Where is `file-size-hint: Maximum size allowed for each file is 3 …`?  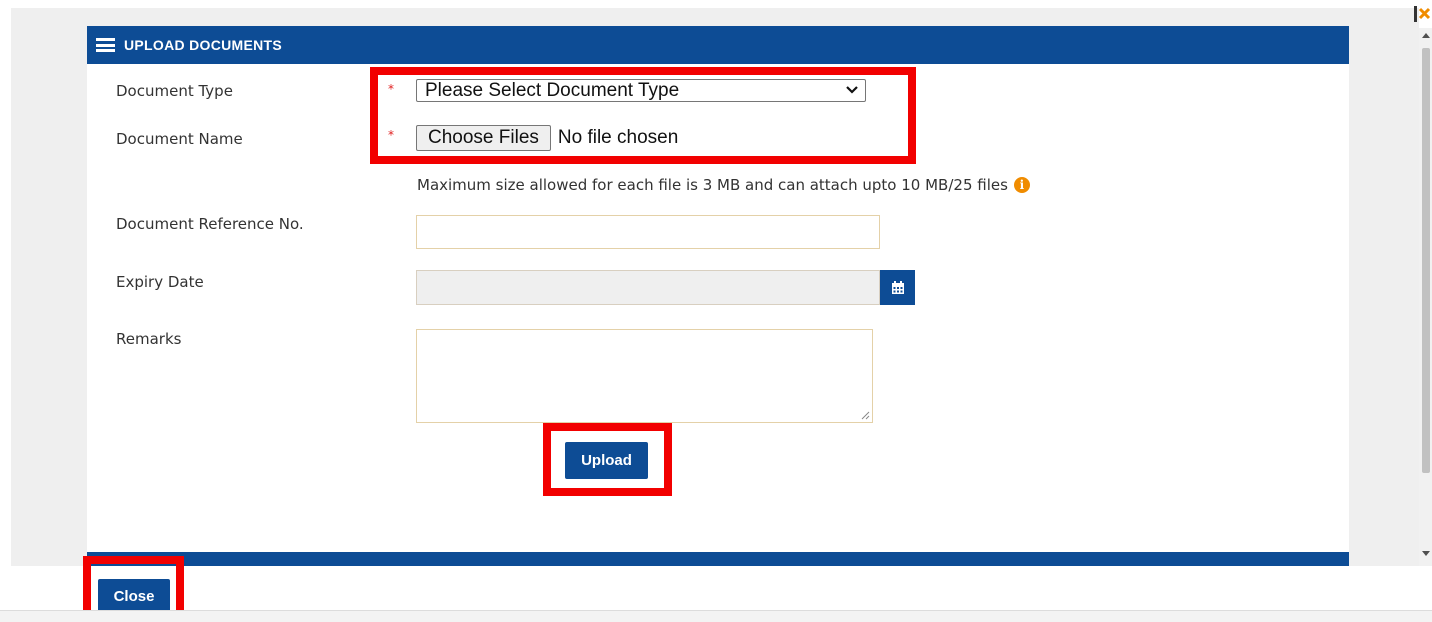 file-size-hint: Maximum size allowed for each file is 3 … is located at coordinates (723, 185).